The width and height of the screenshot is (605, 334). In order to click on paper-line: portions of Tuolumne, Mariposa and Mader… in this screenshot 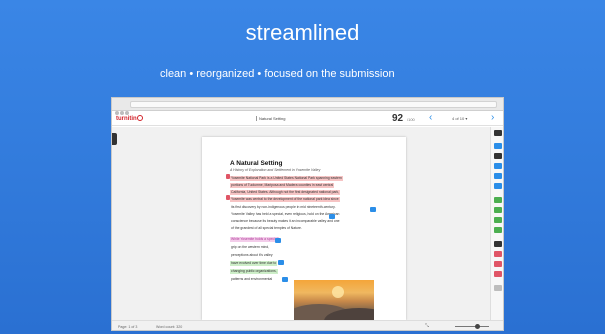, I will do `click(282, 185)`.